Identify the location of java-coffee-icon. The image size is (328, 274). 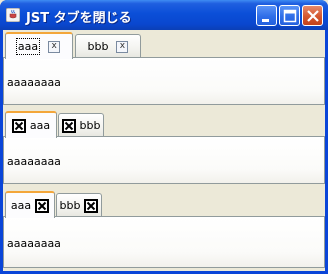
(13, 15).